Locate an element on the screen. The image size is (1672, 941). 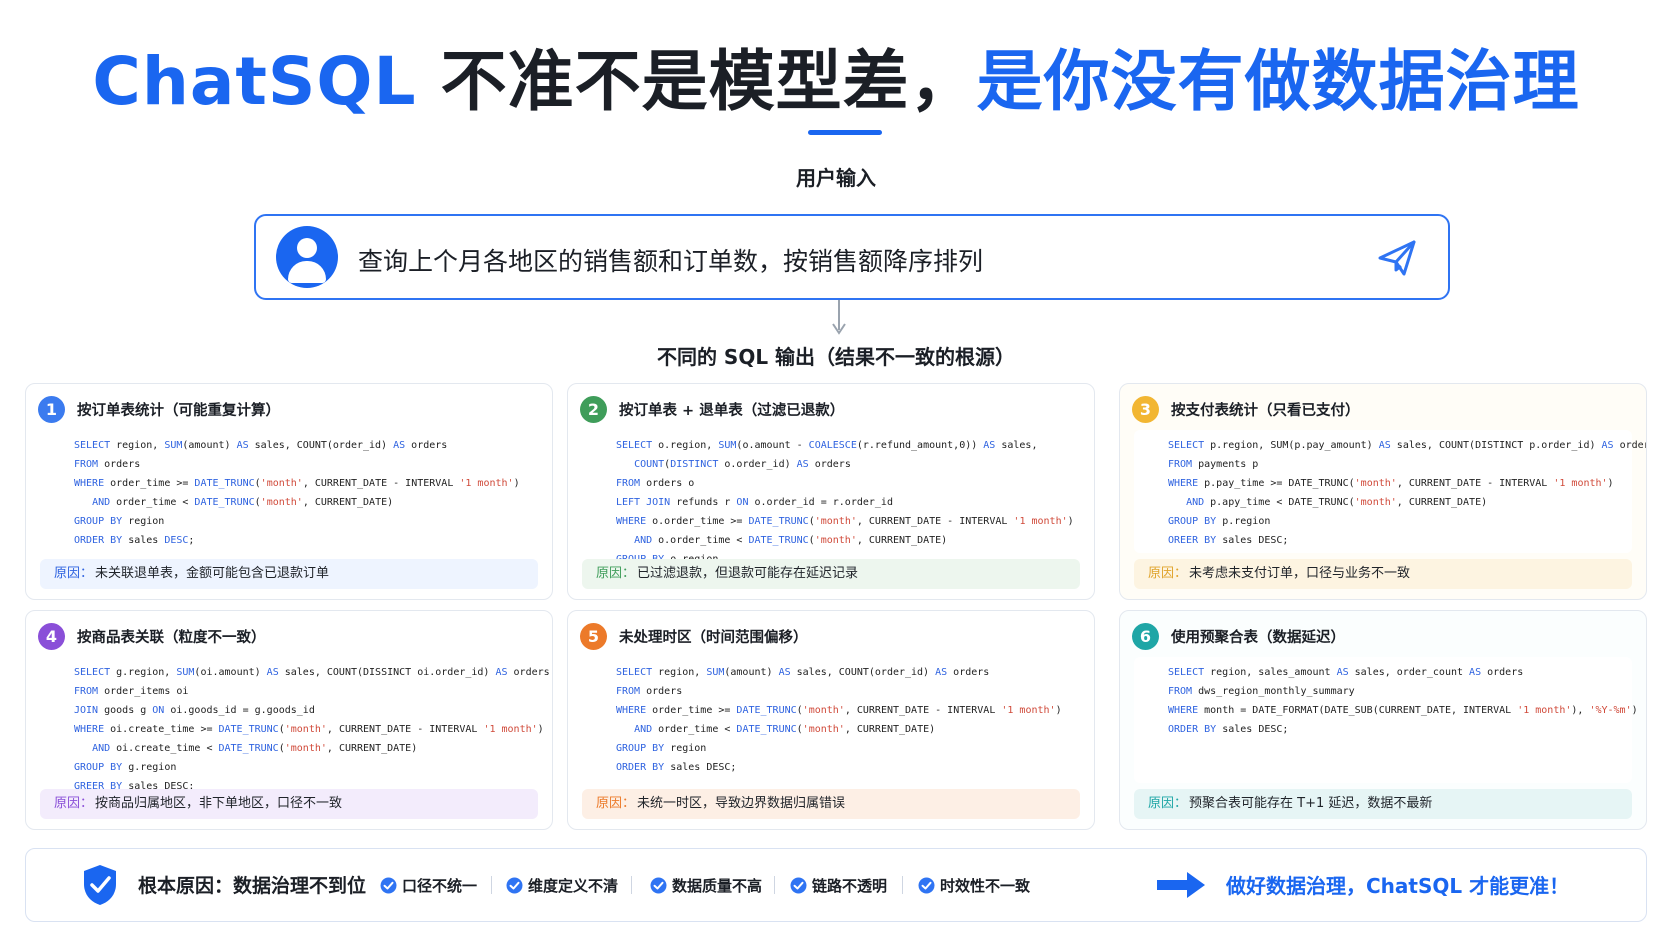
card-number-badge: 3 is located at coordinates (1145, 409).